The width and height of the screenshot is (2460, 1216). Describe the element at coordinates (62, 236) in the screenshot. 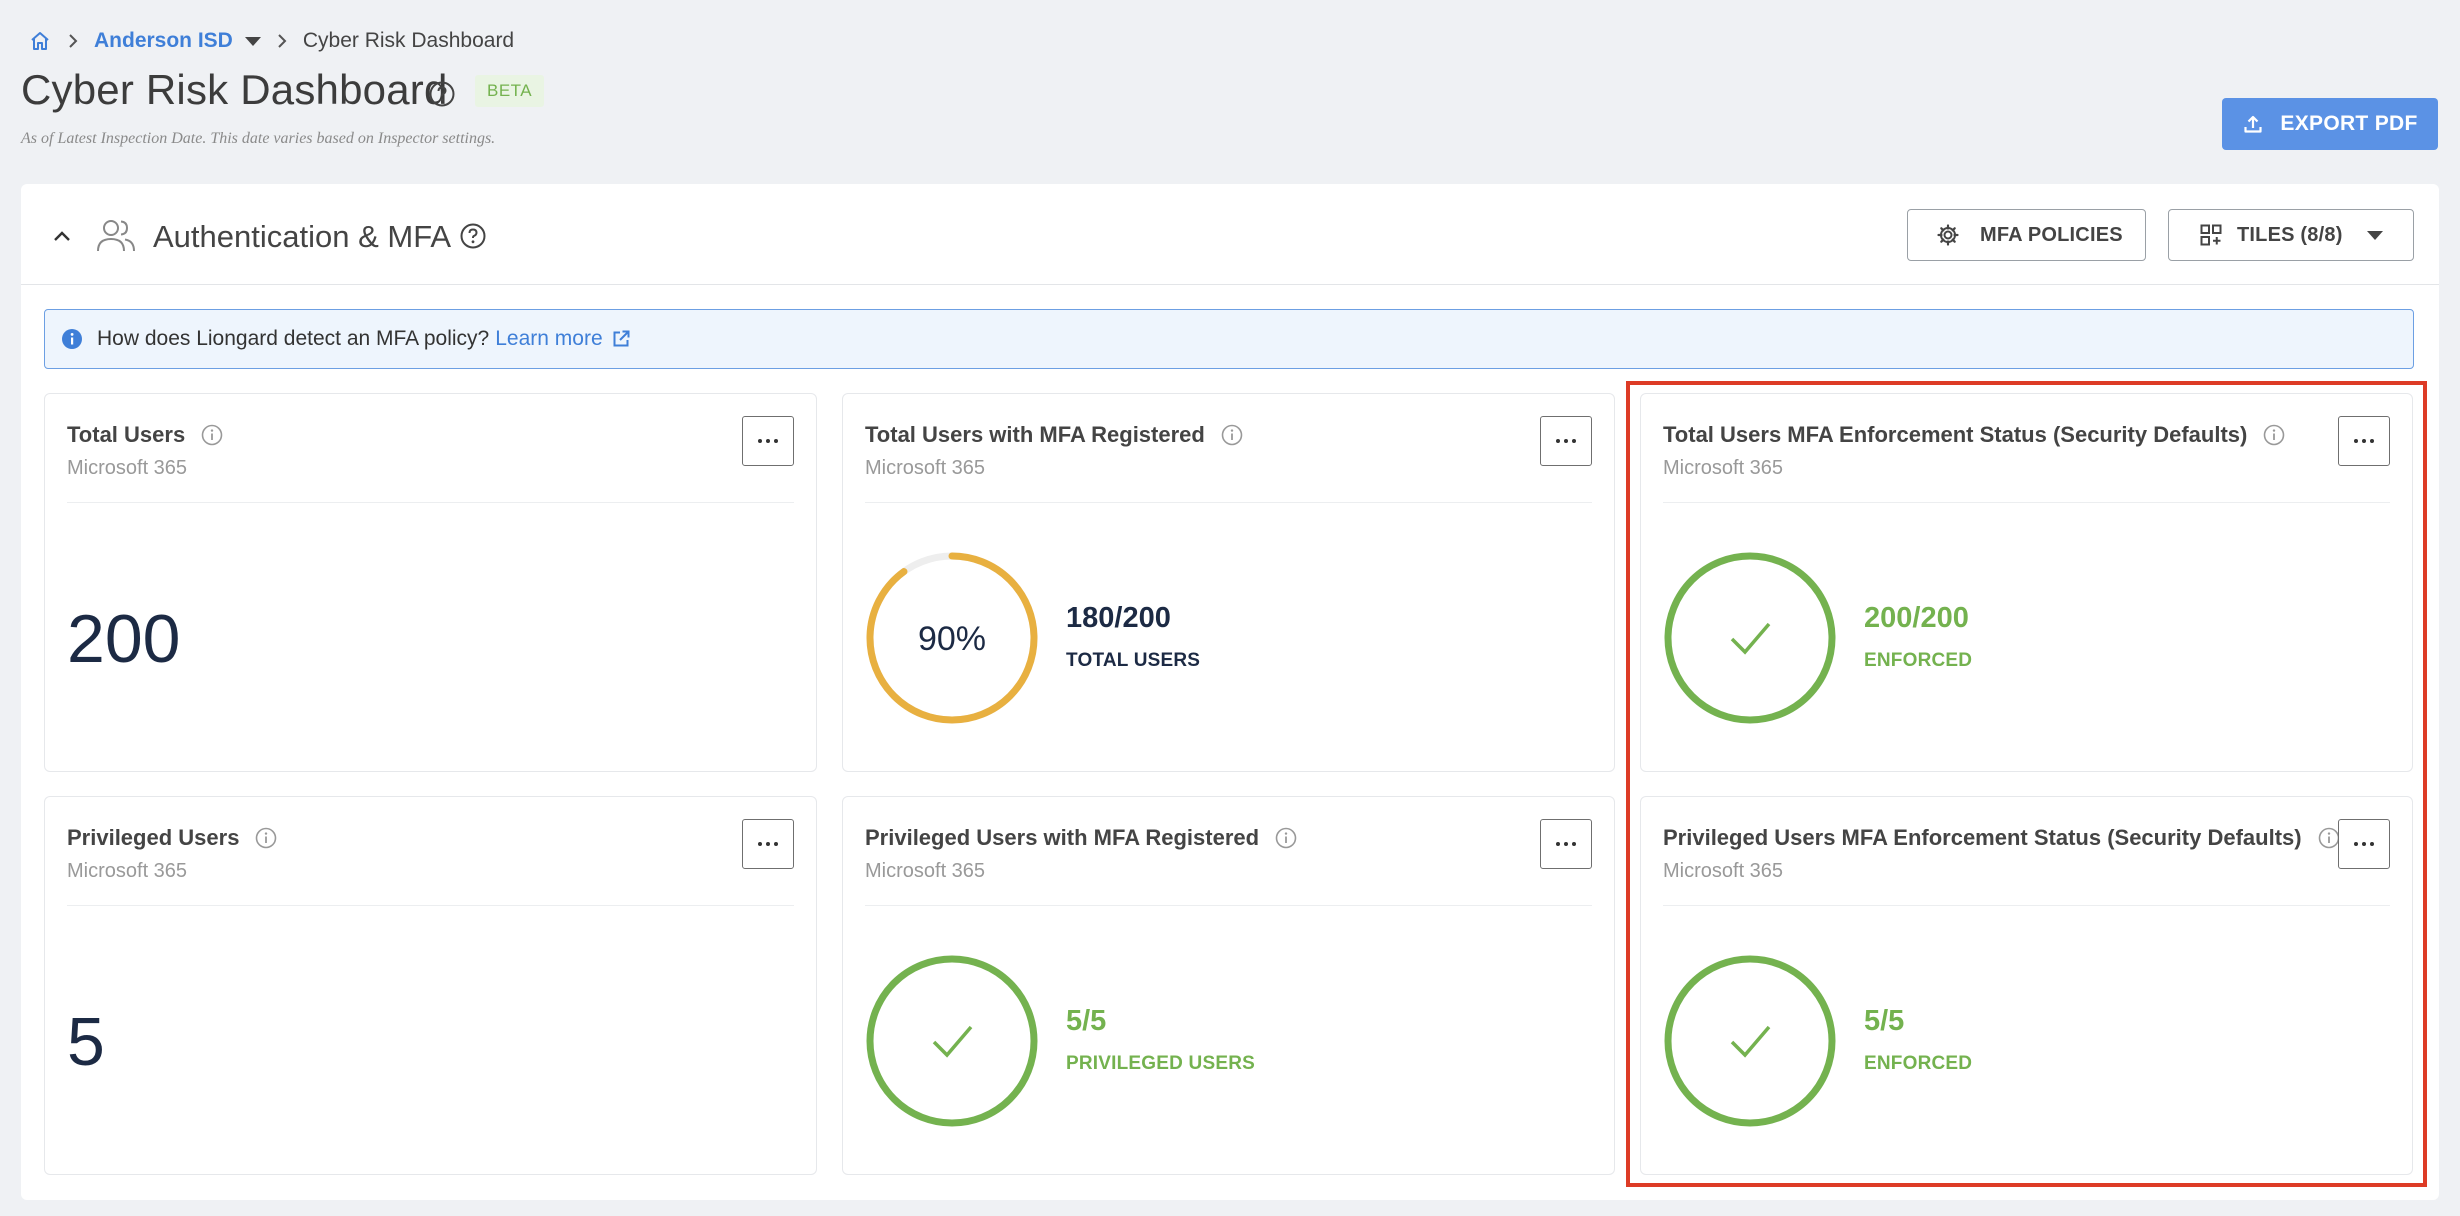

I see `chevron-up-icon` at that location.